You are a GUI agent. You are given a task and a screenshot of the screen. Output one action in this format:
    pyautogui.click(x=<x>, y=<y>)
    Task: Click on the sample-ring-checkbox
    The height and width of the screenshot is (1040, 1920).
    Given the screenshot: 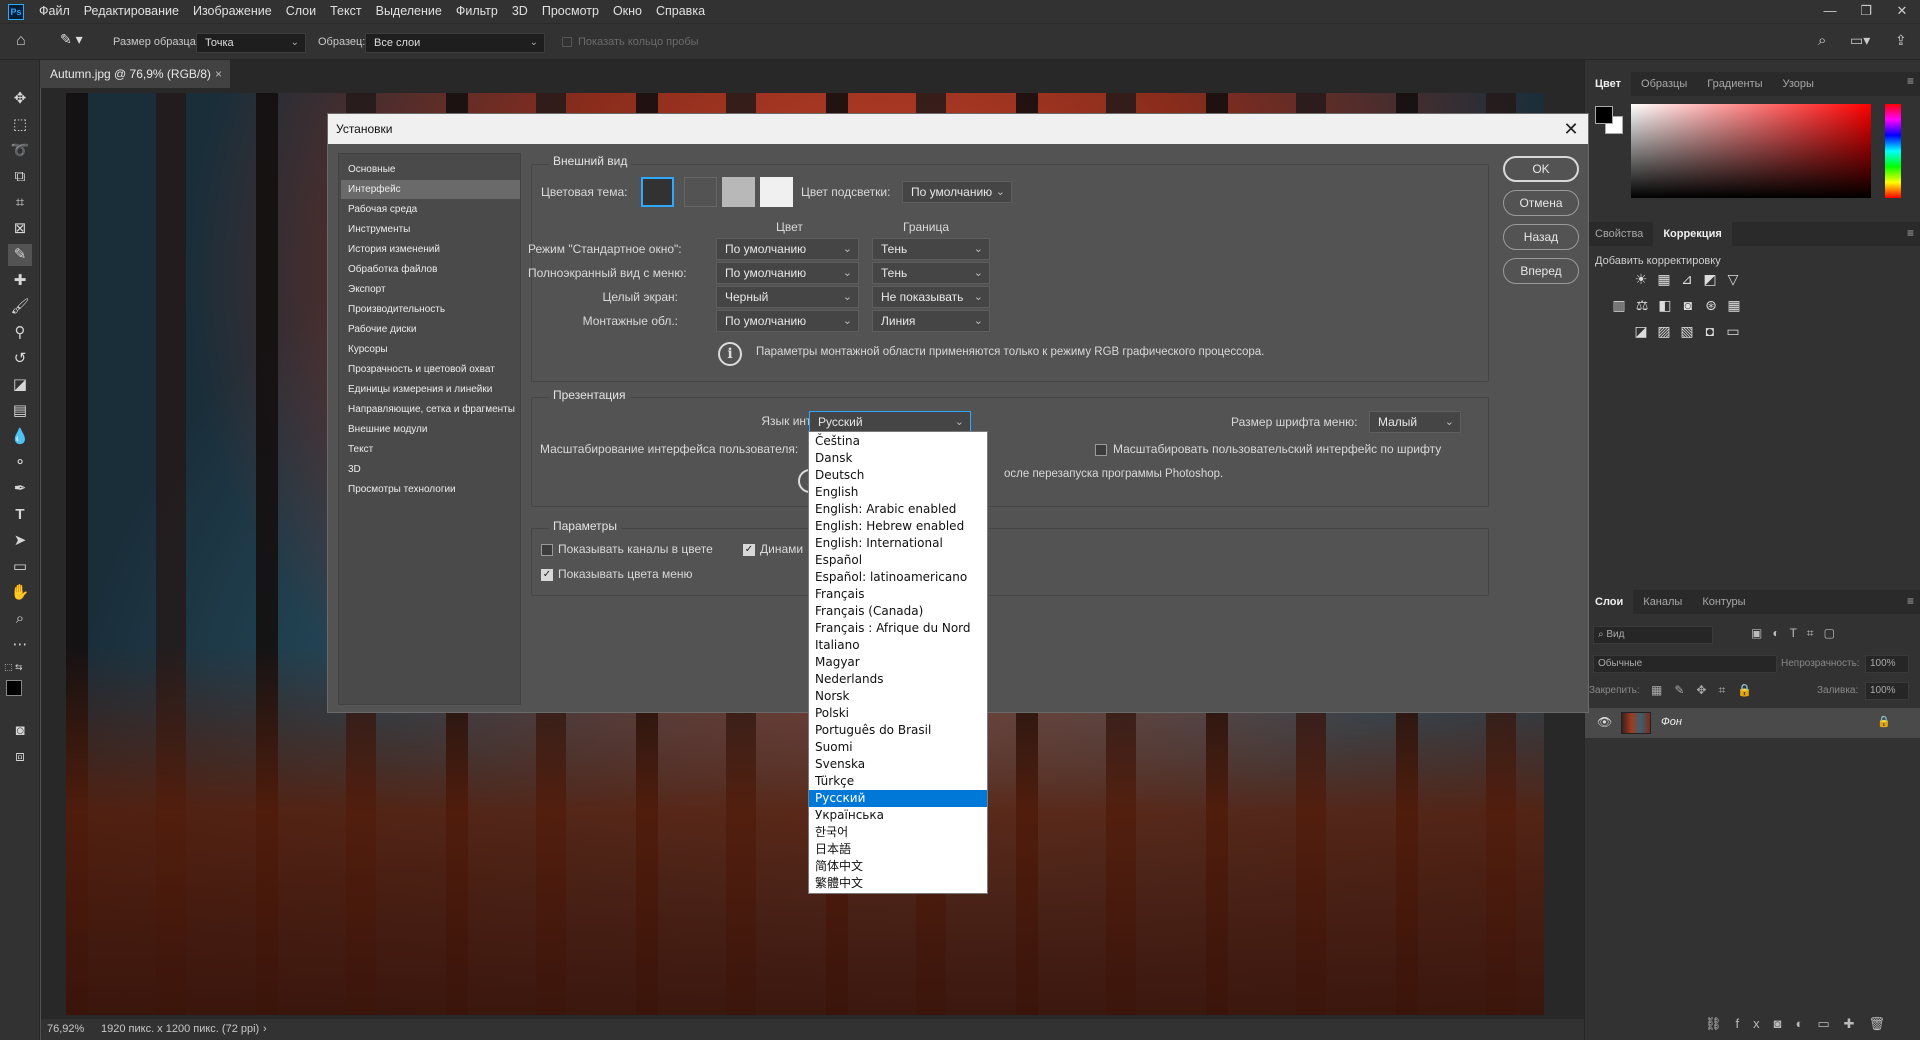 What is the action you would take?
    pyautogui.click(x=567, y=42)
    